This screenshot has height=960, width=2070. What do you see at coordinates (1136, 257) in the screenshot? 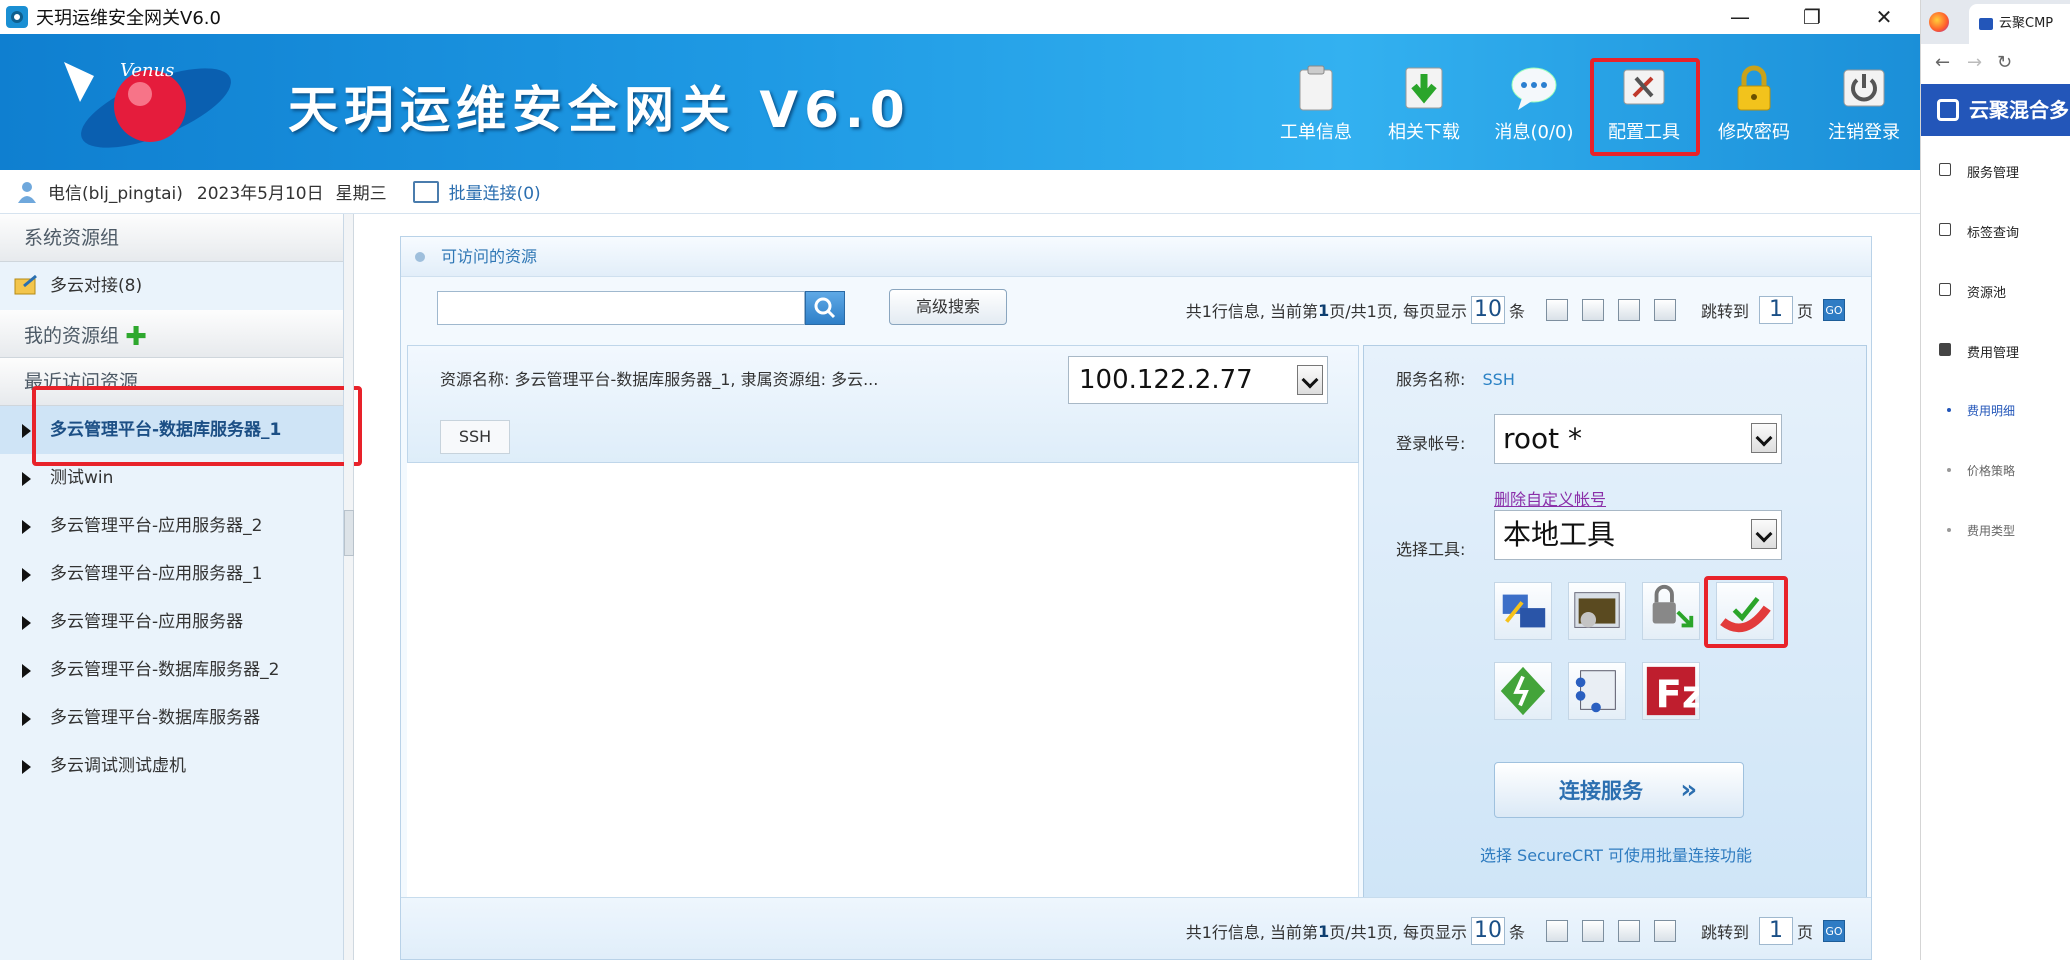
I see `panel-header: 可访问的资源` at bounding box center [1136, 257].